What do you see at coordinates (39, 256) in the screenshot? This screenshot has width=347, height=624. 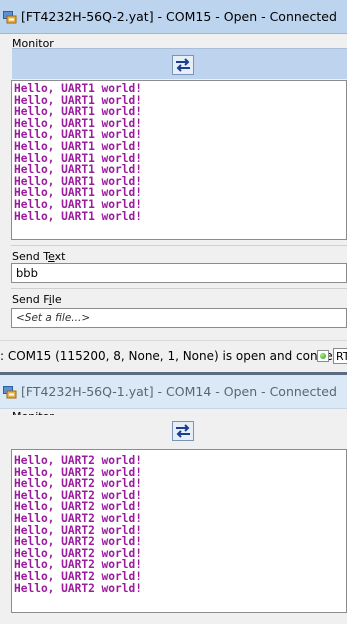 I see `send-text-label: Send Text` at bounding box center [39, 256].